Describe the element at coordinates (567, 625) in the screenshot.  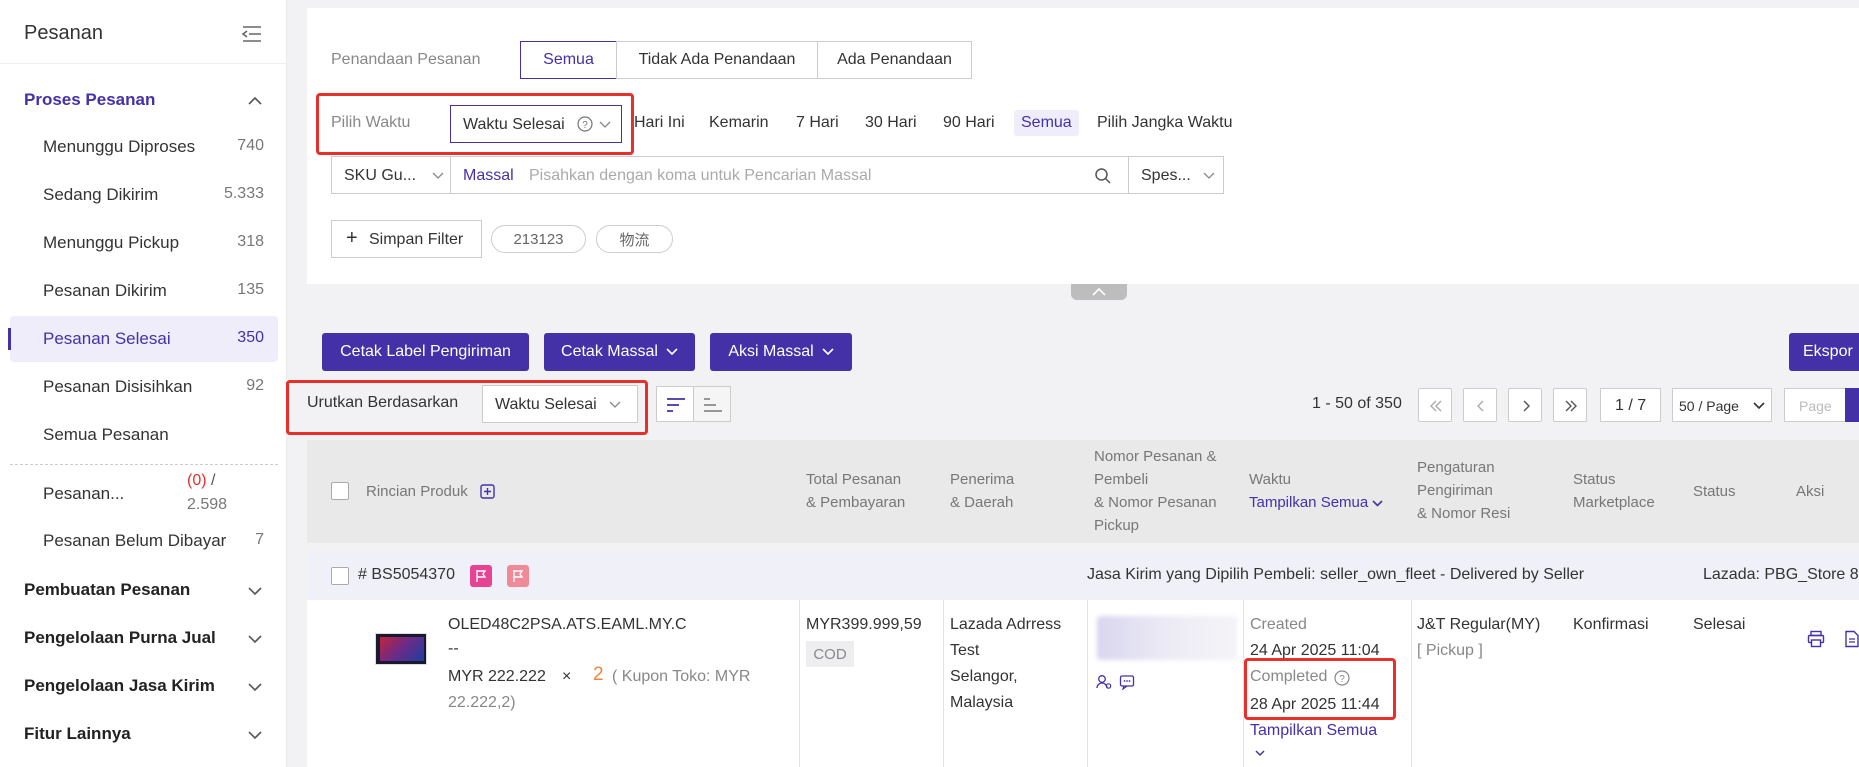
I see `product-sku: OLED48C2PSA.ATS.EAML.MY.C` at that location.